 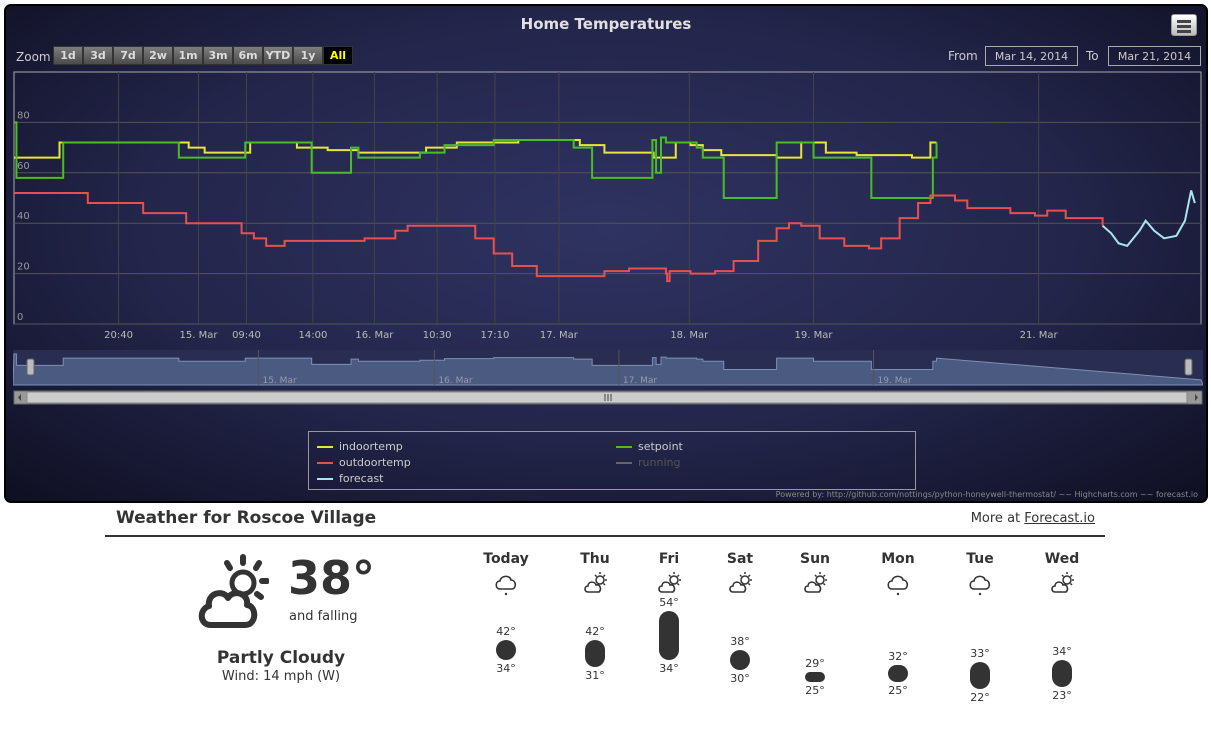 I want to click on weather-more: More at Forecast.io, so click(x=1033, y=518).